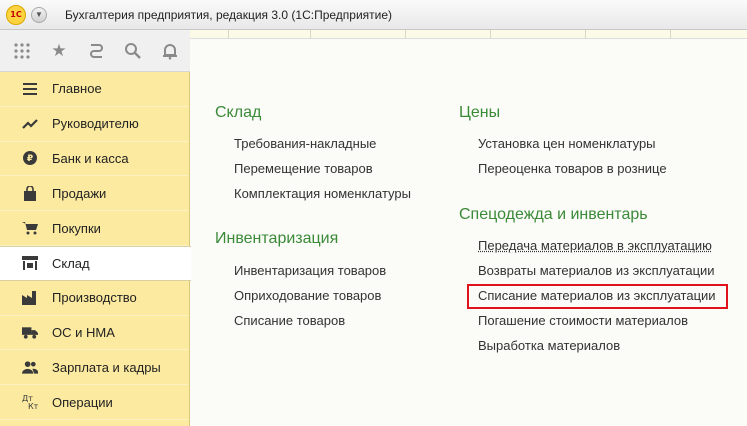 This screenshot has height=426, width=747. What do you see at coordinates (30, 124) in the screenshot?
I see `trend-icon` at bounding box center [30, 124].